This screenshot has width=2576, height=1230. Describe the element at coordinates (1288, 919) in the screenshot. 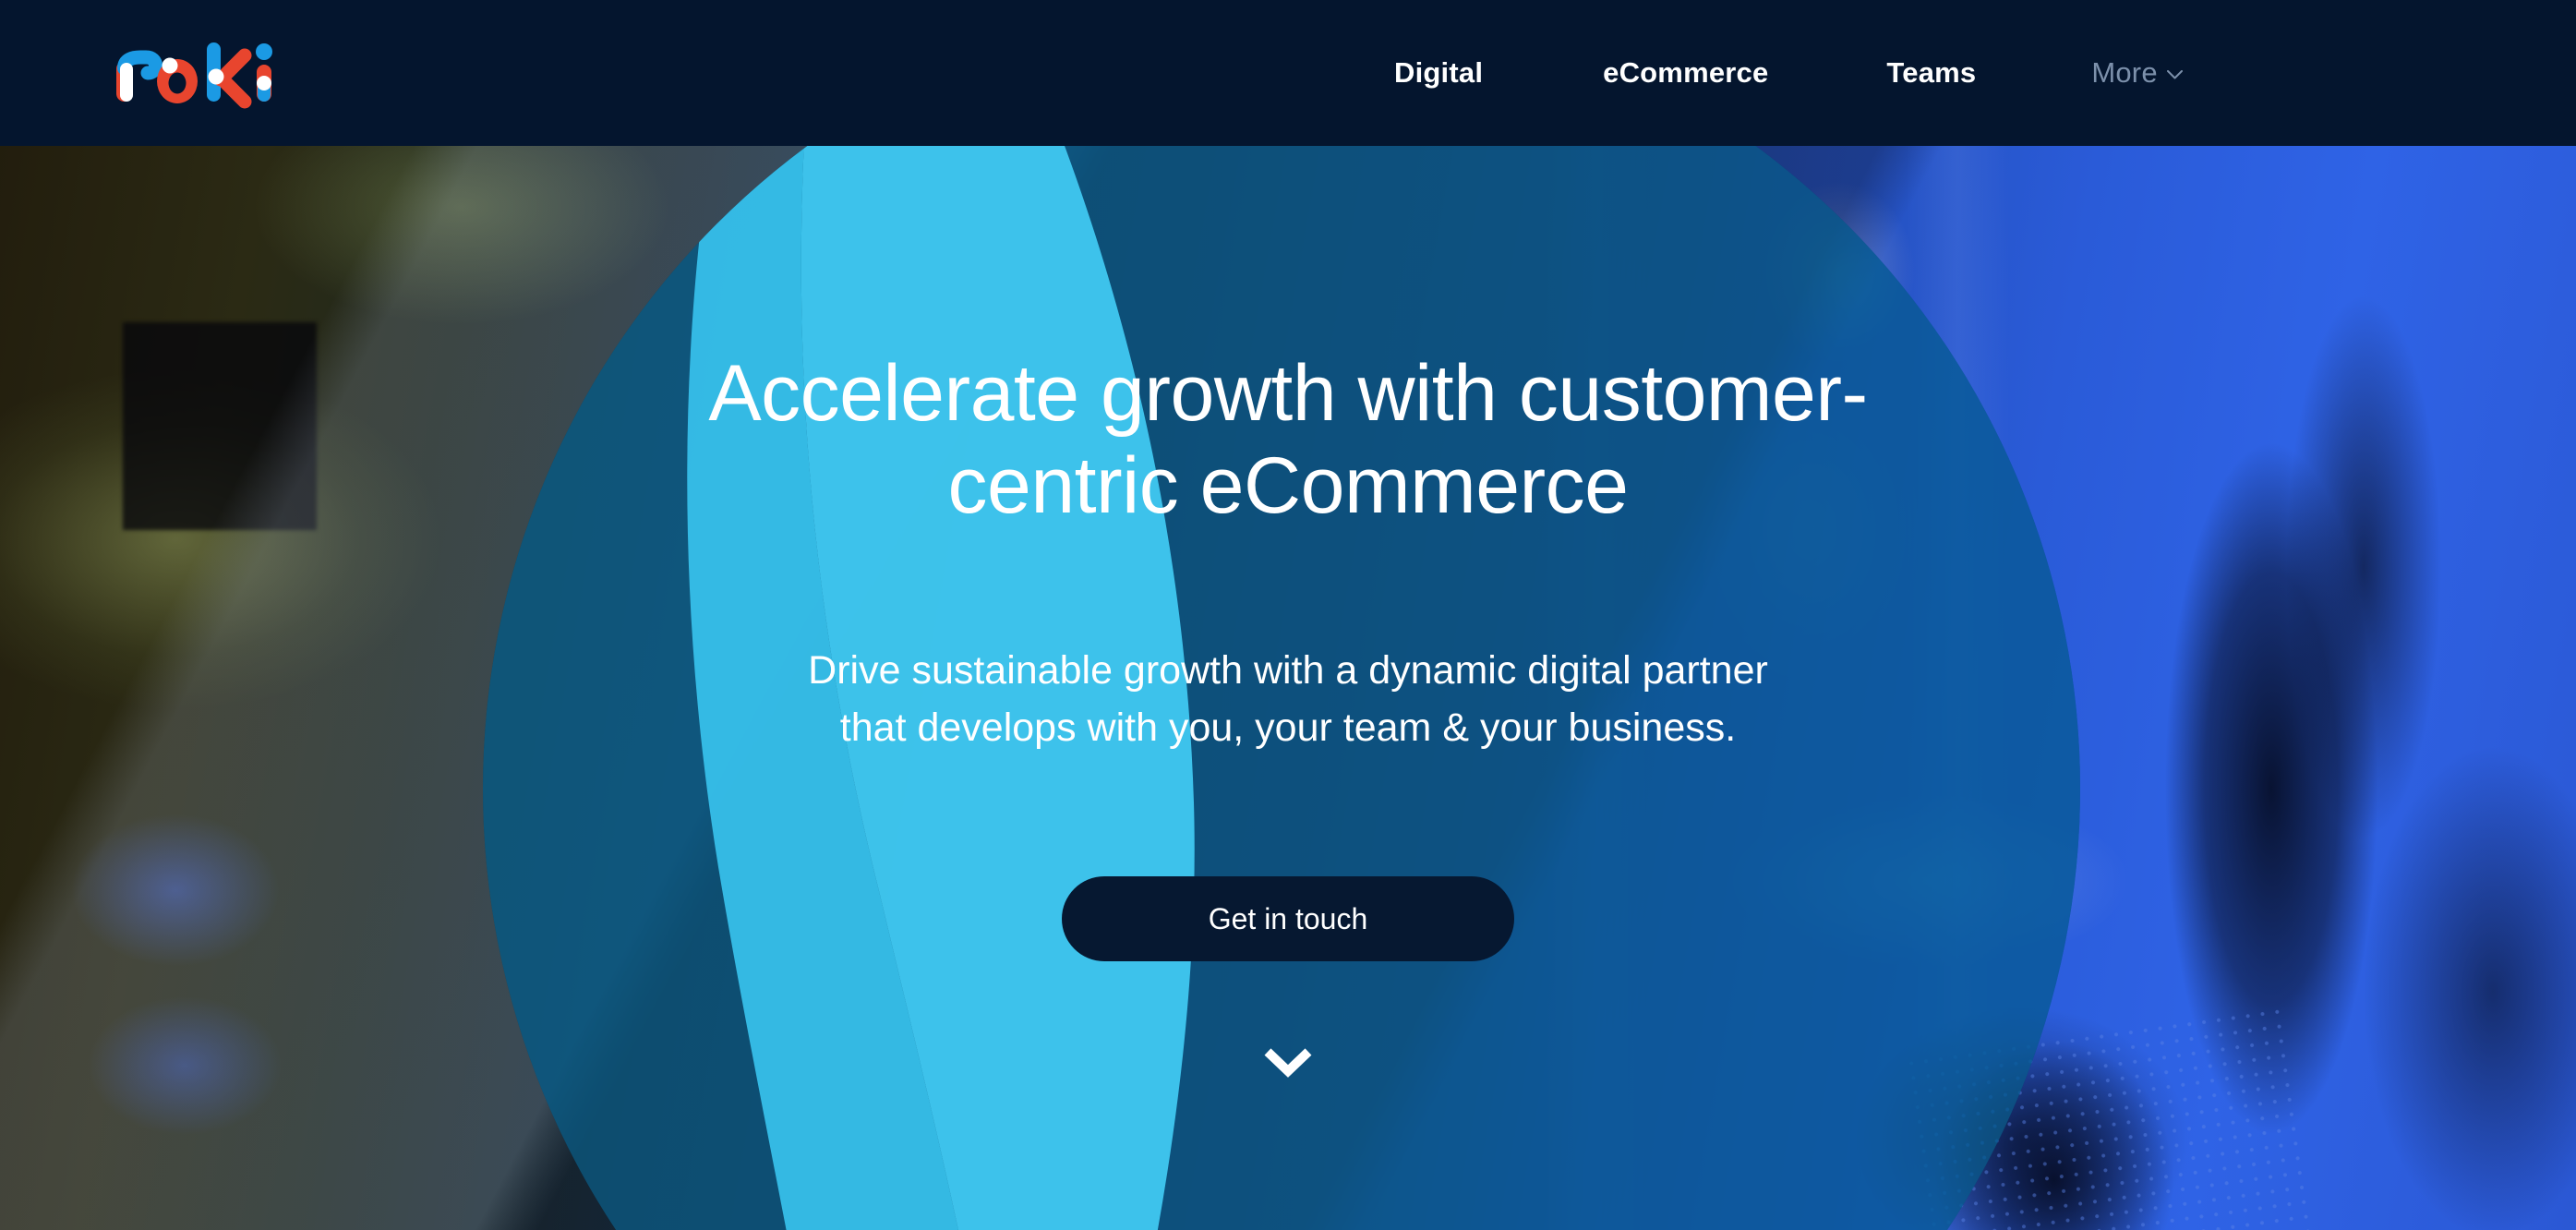

I see `get-in-touch-button: Get in touch` at that location.